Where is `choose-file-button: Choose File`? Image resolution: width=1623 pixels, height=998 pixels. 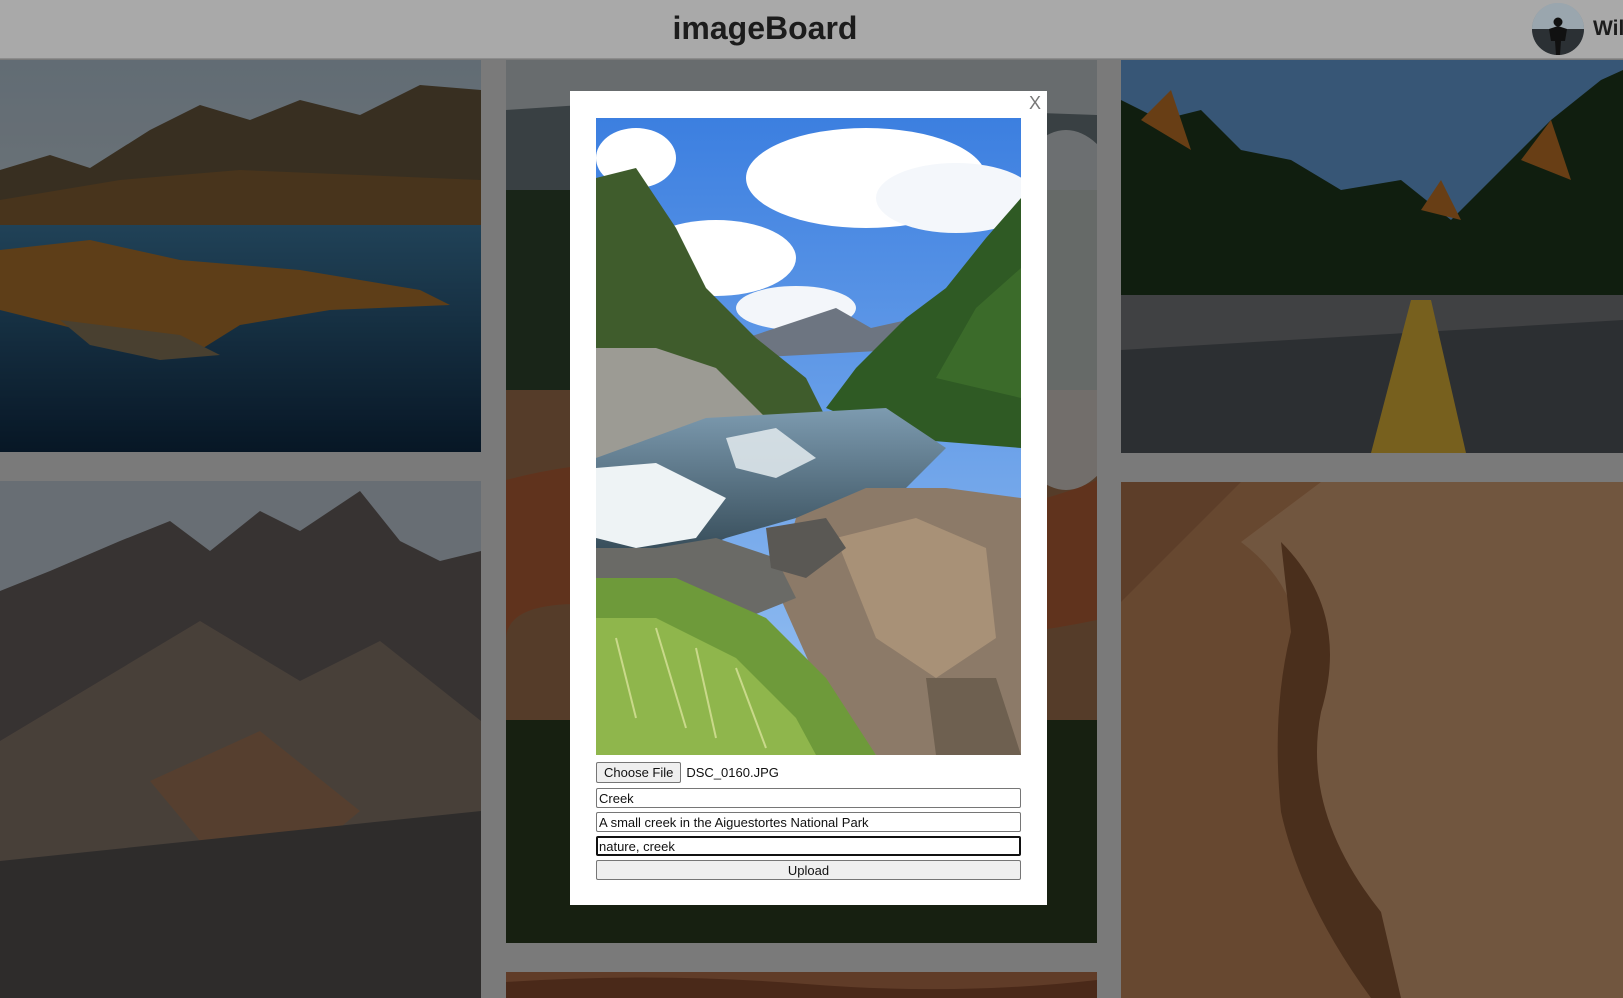 choose-file-button: Choose File is located at coordinates (639, 772).